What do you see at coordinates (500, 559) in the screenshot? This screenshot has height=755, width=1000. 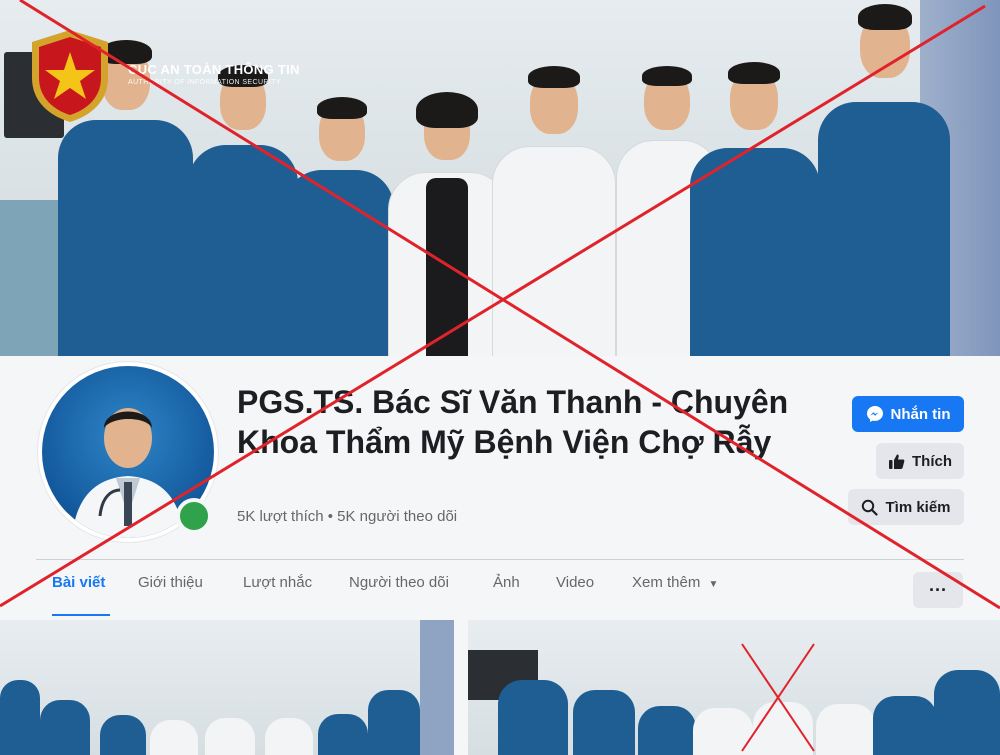 I see `header-divider` at bounding box center [500, 559].